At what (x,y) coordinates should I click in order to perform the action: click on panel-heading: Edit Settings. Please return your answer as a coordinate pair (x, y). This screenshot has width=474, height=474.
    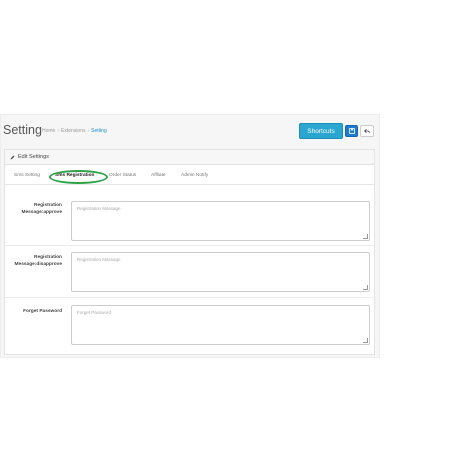
    Looking at the image, I should click on (189, 157).